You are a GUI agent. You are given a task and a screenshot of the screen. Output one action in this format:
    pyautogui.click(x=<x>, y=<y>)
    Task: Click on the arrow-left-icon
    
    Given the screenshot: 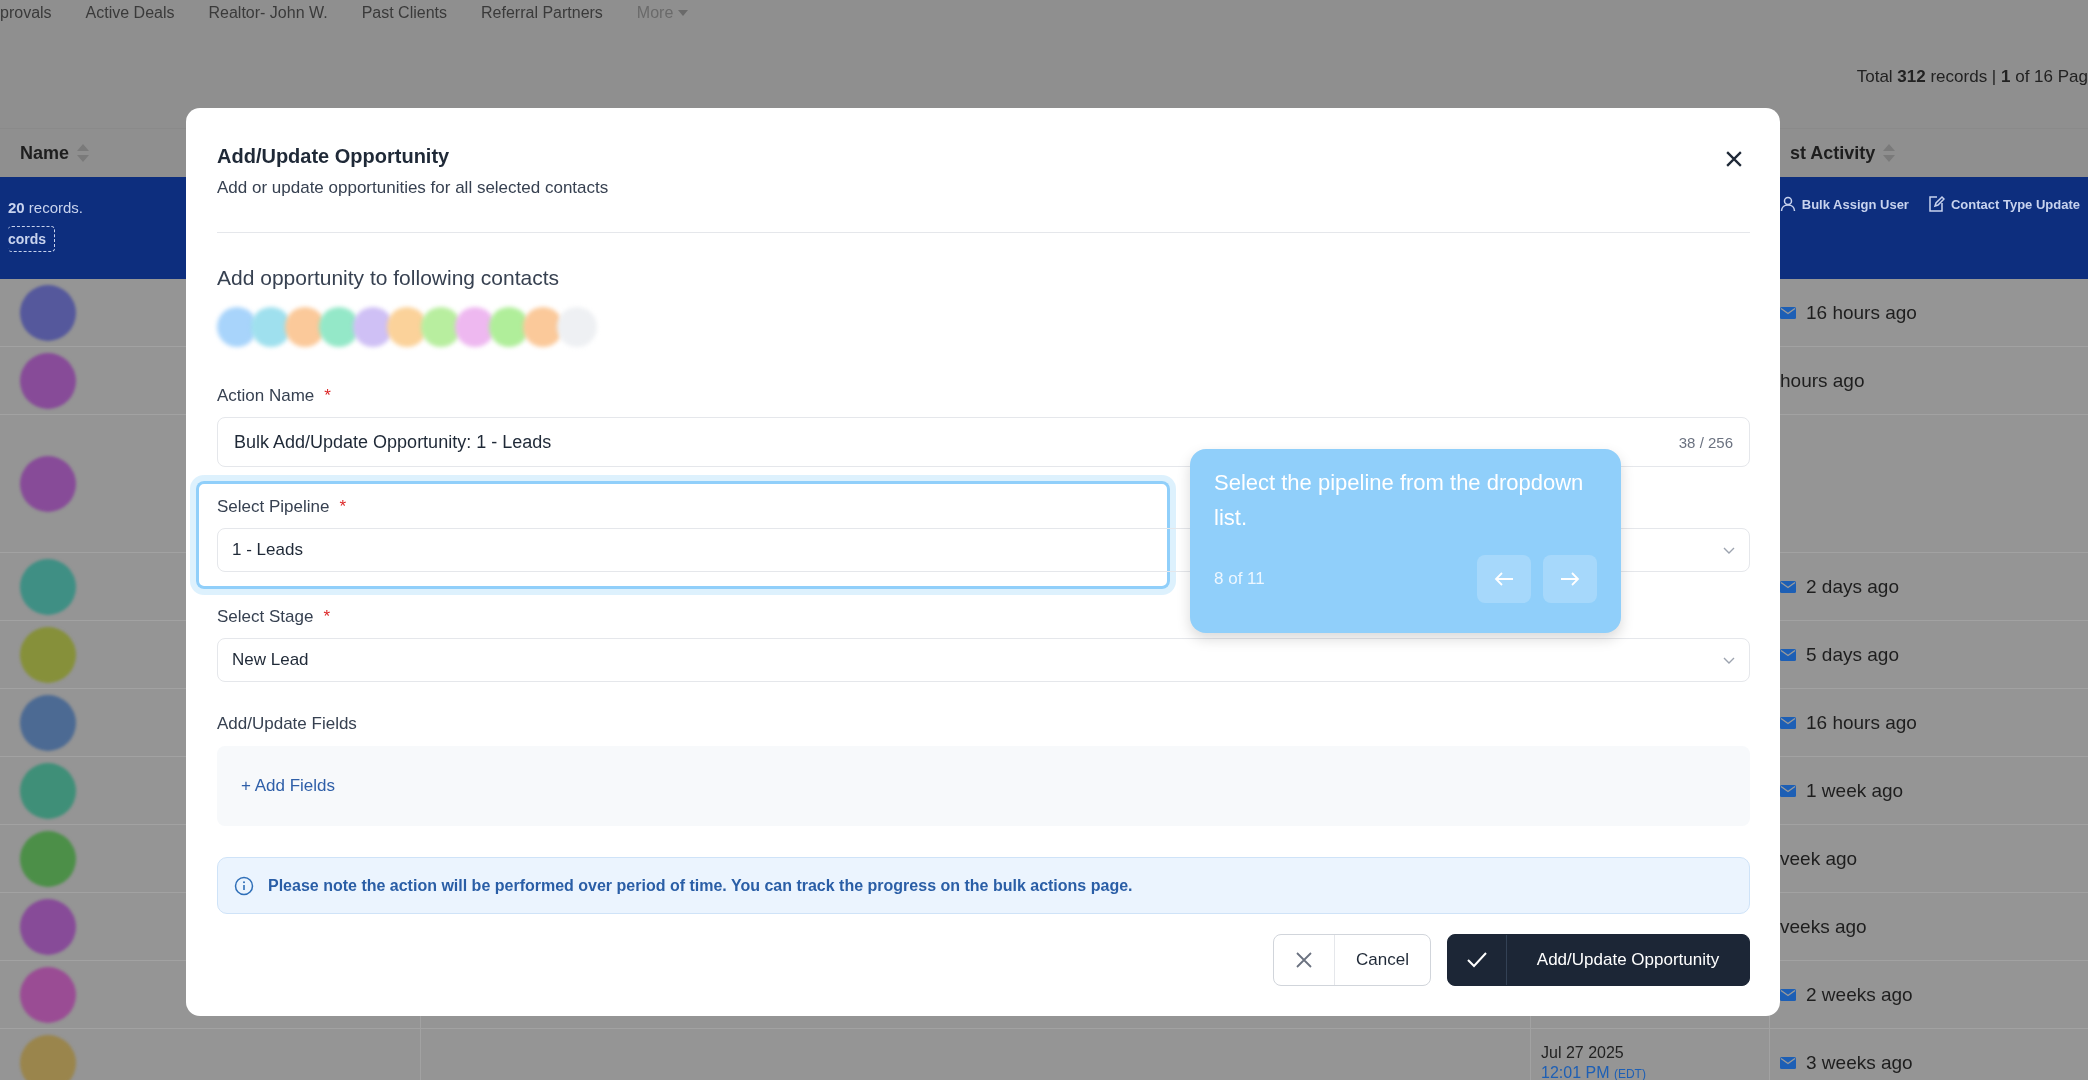 What is the action you would take?
    pyautogui.click(x=1504, y=579)
    